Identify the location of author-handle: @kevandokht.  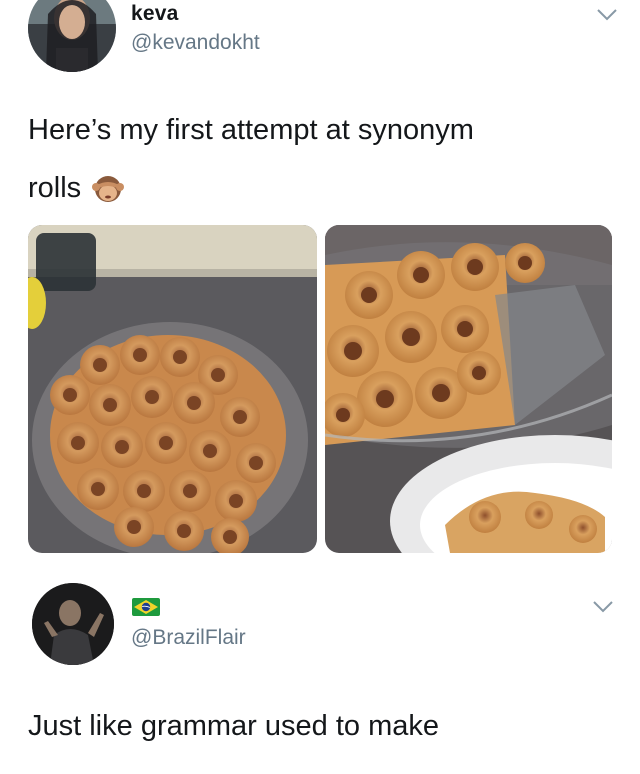
(195, 43).